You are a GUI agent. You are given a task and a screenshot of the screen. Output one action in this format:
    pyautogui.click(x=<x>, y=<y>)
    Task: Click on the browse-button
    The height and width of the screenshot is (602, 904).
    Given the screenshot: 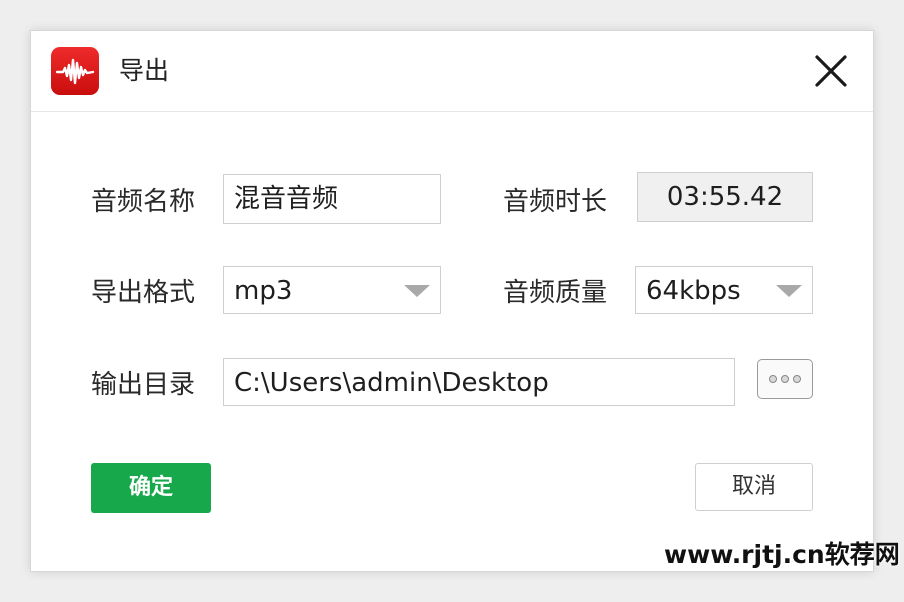 What is the action you would take?
    pyautogui.click(x=785, y=379)
    